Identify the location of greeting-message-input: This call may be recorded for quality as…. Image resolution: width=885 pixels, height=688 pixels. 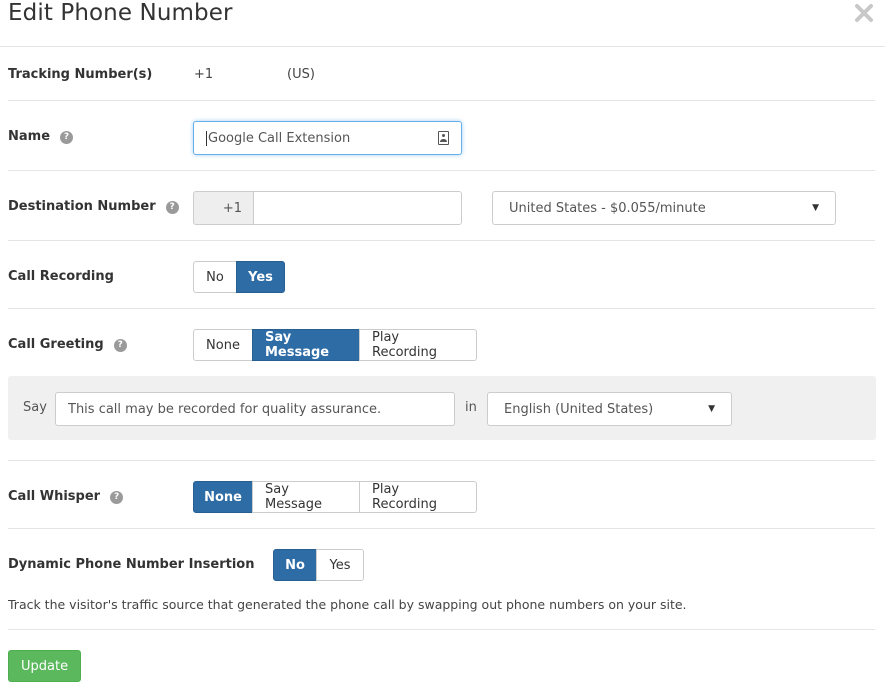
(255, 409).